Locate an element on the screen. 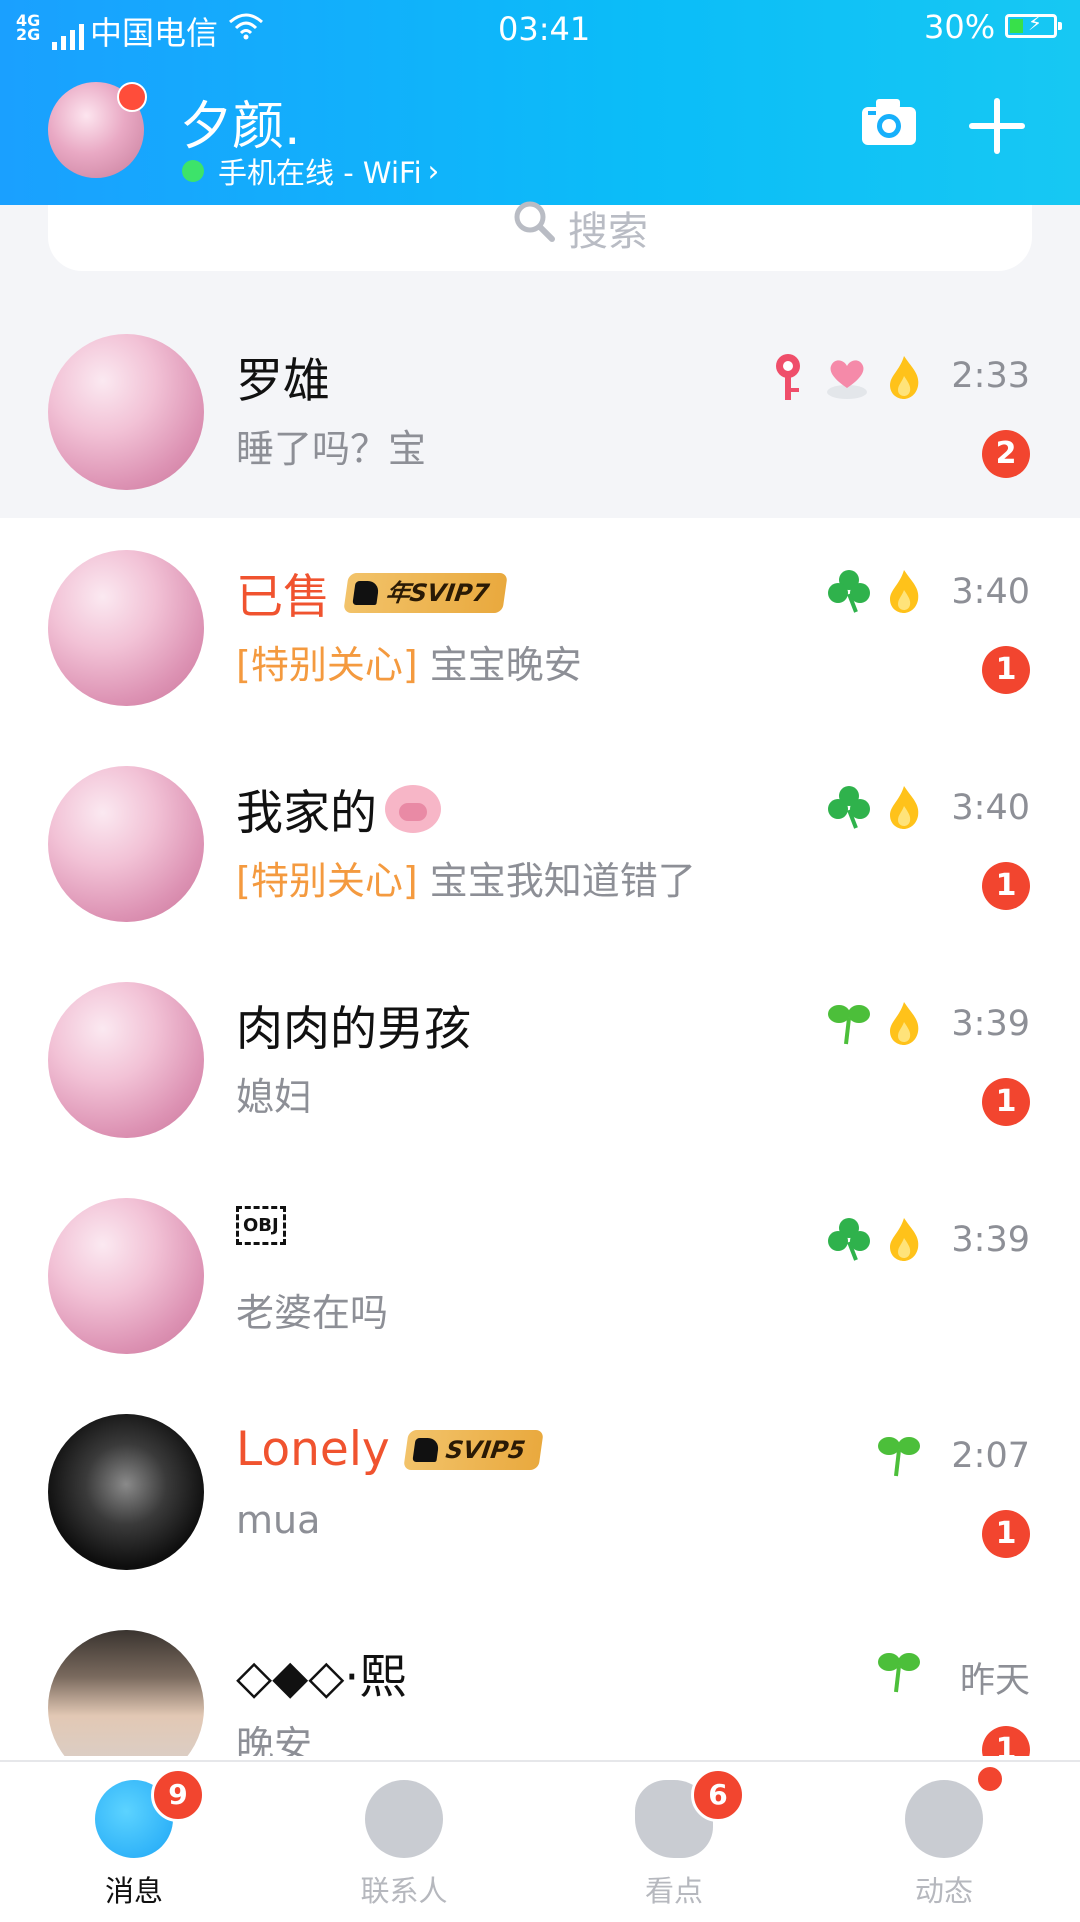  camera-icon is located at coordinates (889, 122).